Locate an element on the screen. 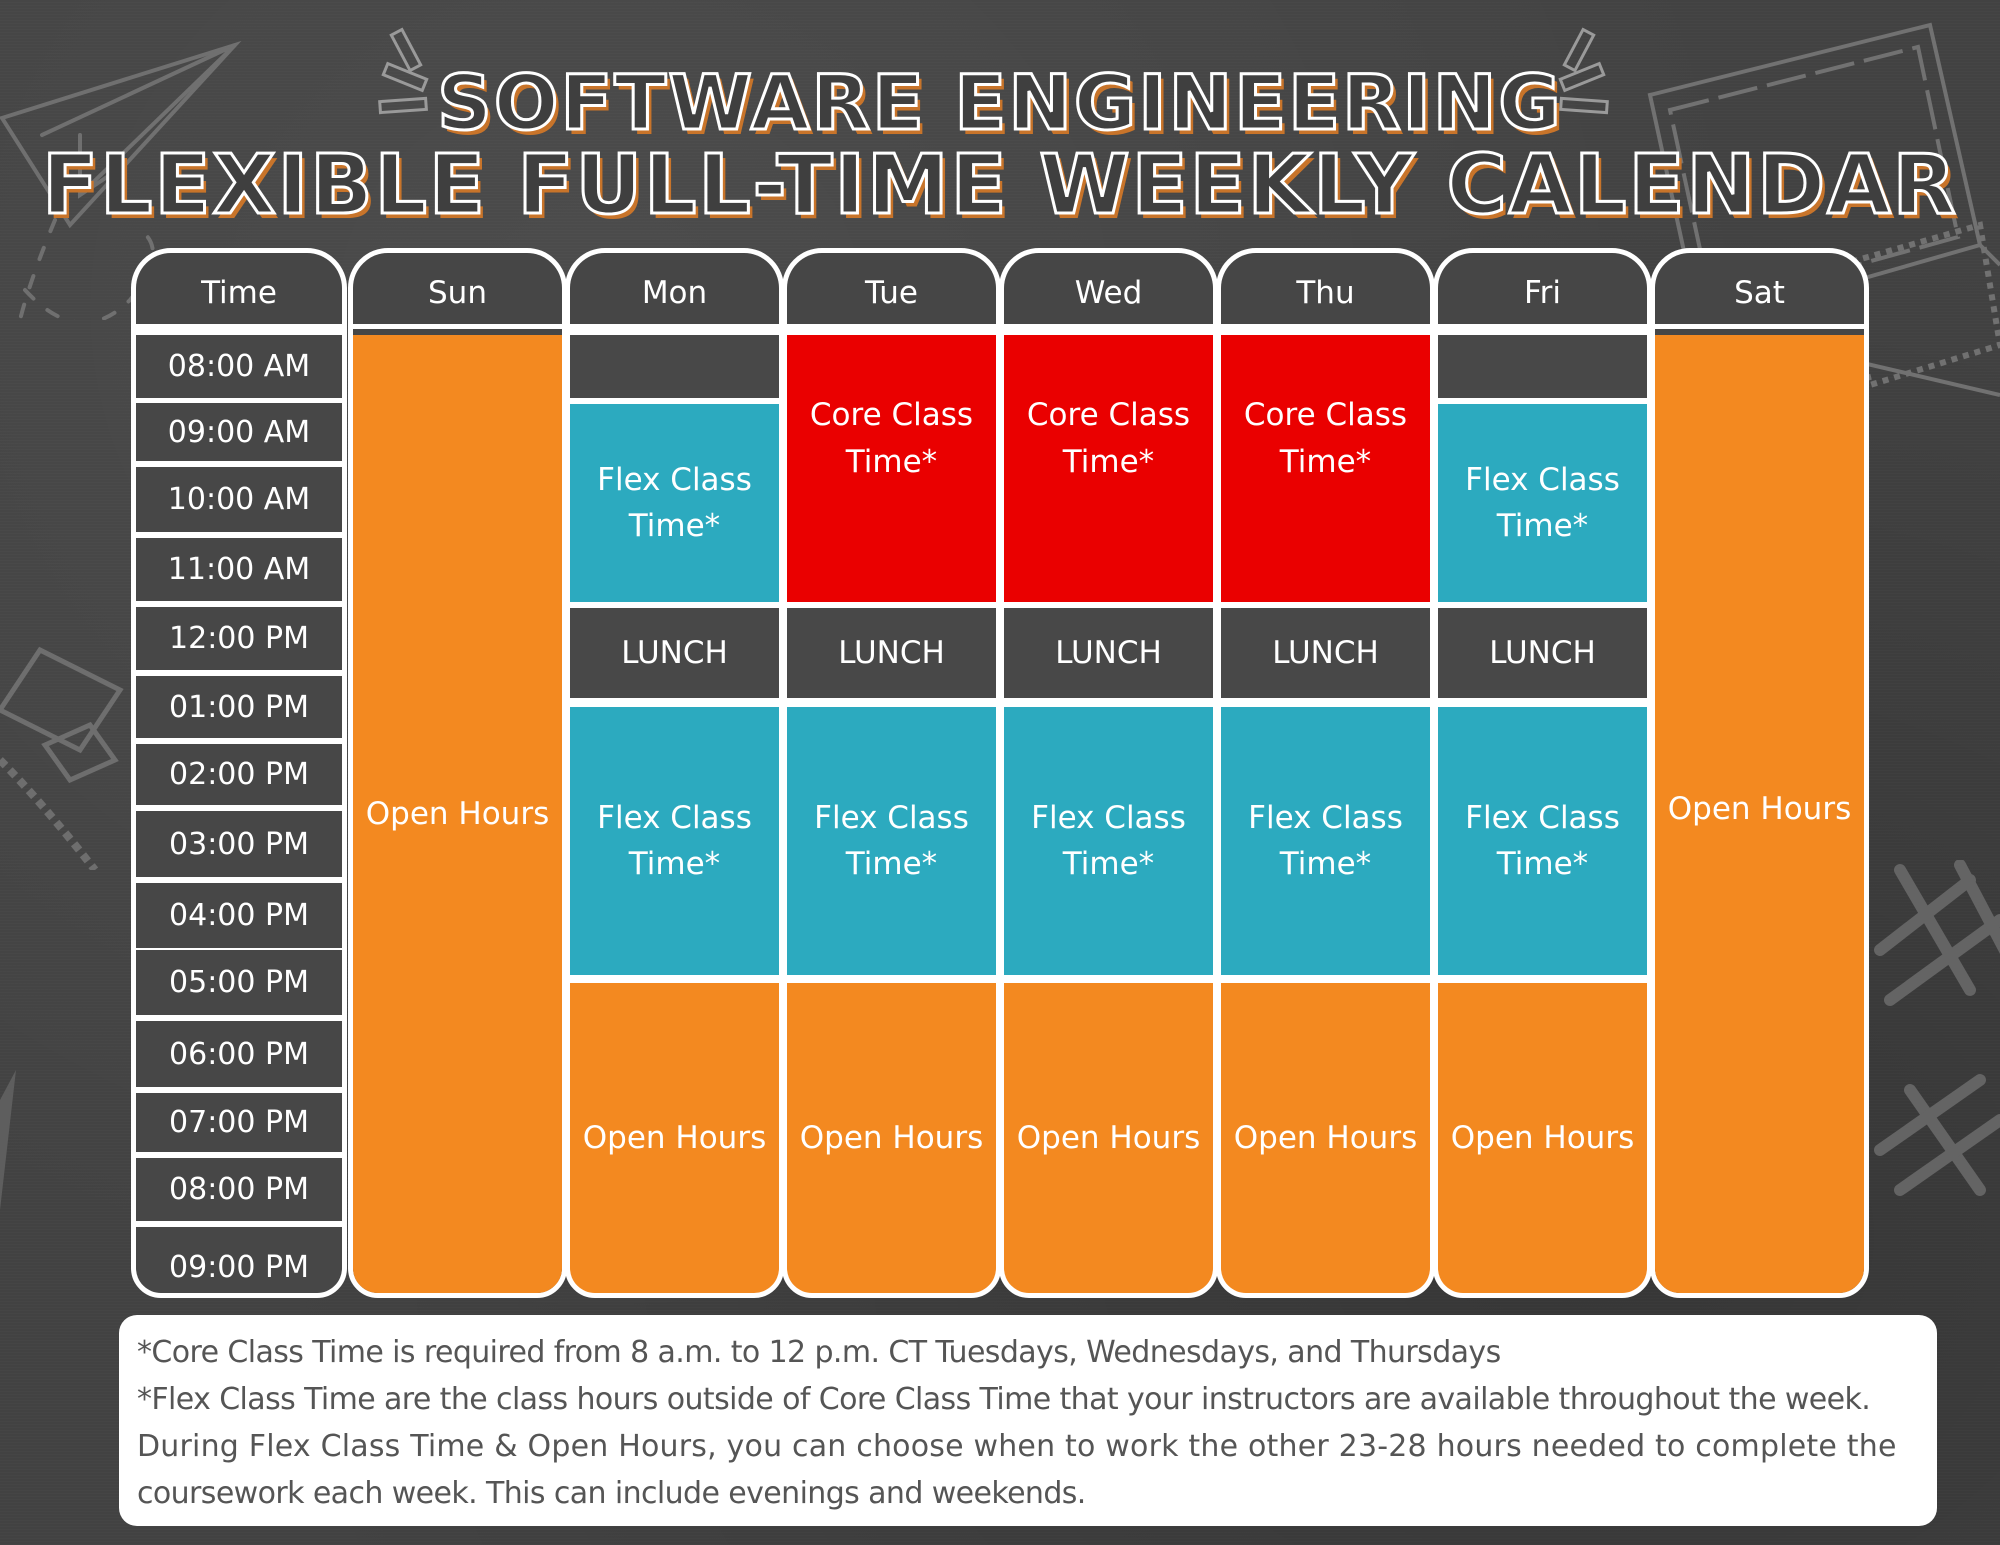 Image resolution: width=2000 pixels, height=1545 pixels. title-line-2: FLEXIBLE FULL-TIME WEEKLY CALENDAR is located at coordinates (999, 186).